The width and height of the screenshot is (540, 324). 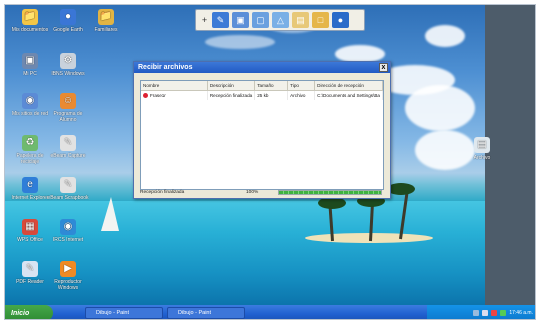 I want to click on desktop-icon-label: Reproductor Windows, so click(x=68, y=285).